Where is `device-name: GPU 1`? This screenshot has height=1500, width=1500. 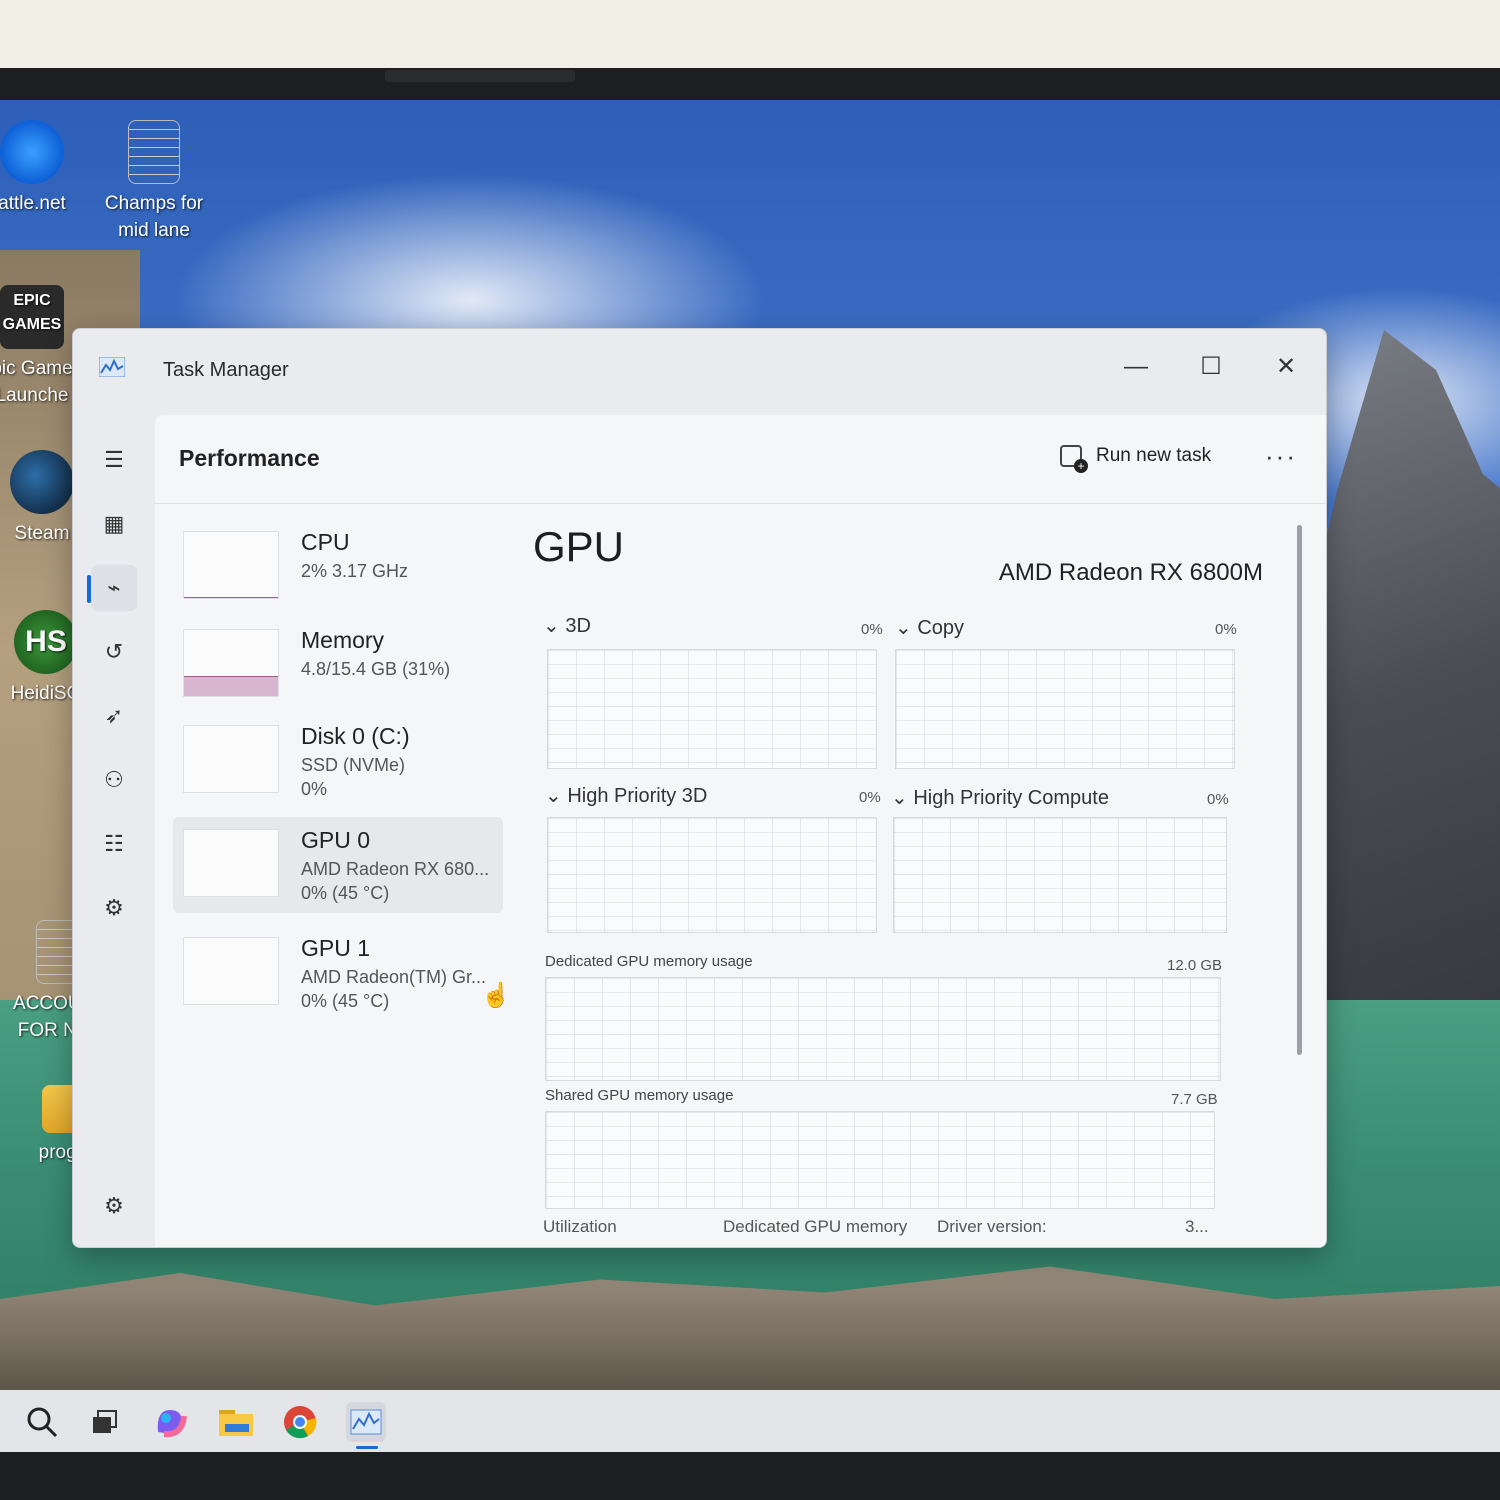
device-name: GPU 1 is located at coordinates (336, 948).